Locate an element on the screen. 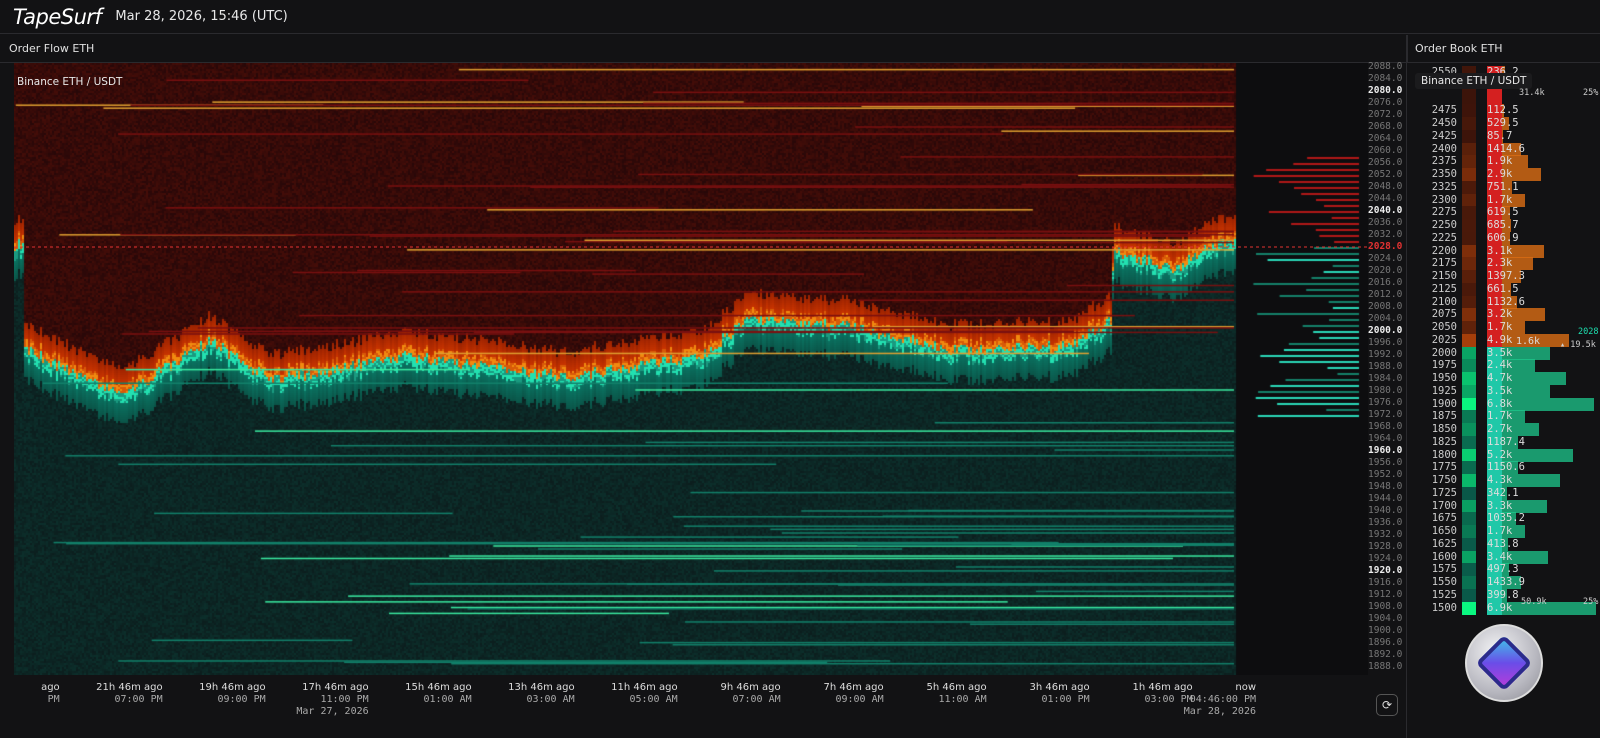  price-tick: 1912.0 is located at coordinates (1385, 594).